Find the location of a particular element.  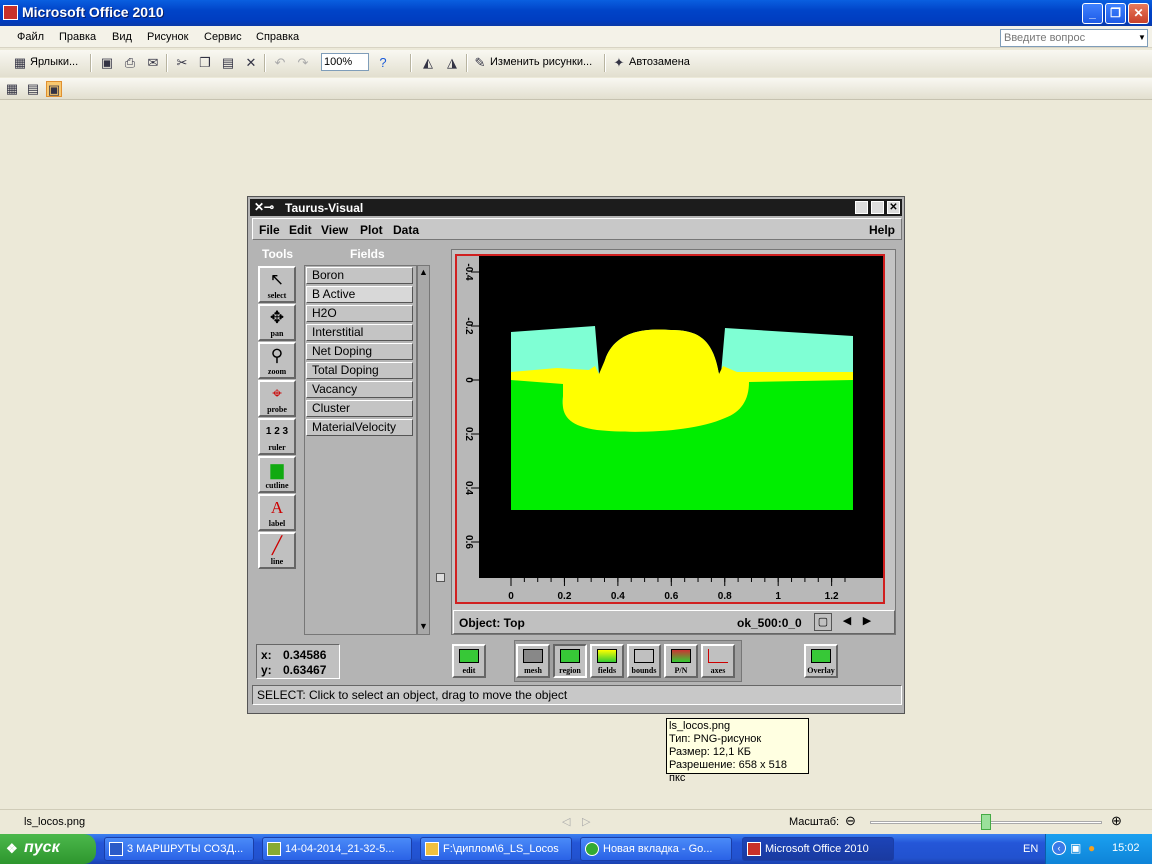

menu-bar: Файл Правка Вид Рисунок Сервис Справка is located at coordinates (576, 37).